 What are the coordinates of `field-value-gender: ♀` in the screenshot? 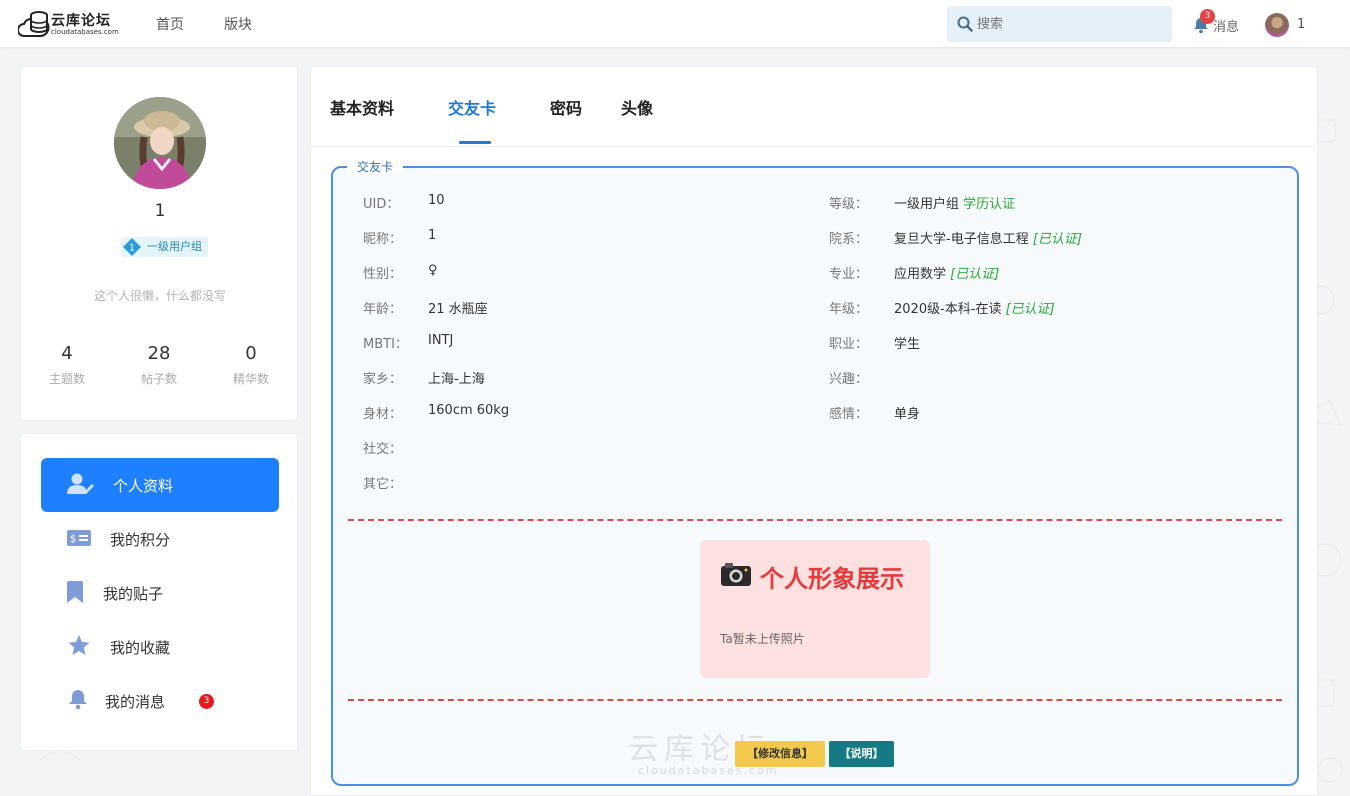 It's located at (433, 270).